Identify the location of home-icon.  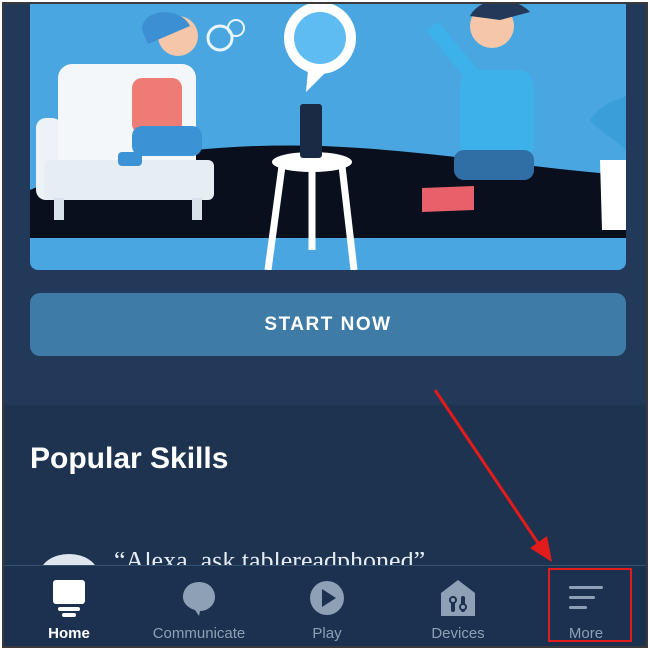
(69, 598).